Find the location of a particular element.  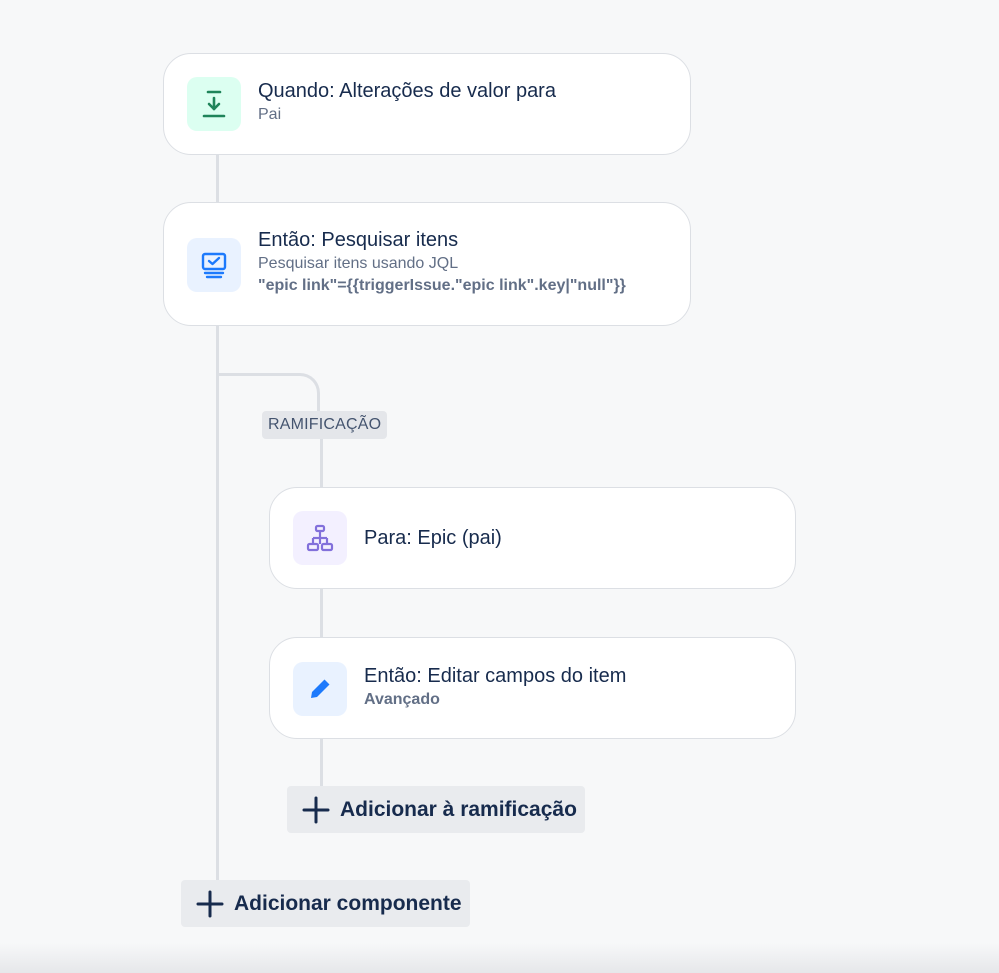

trigger-icon-box is located at coordinates (214, 104).